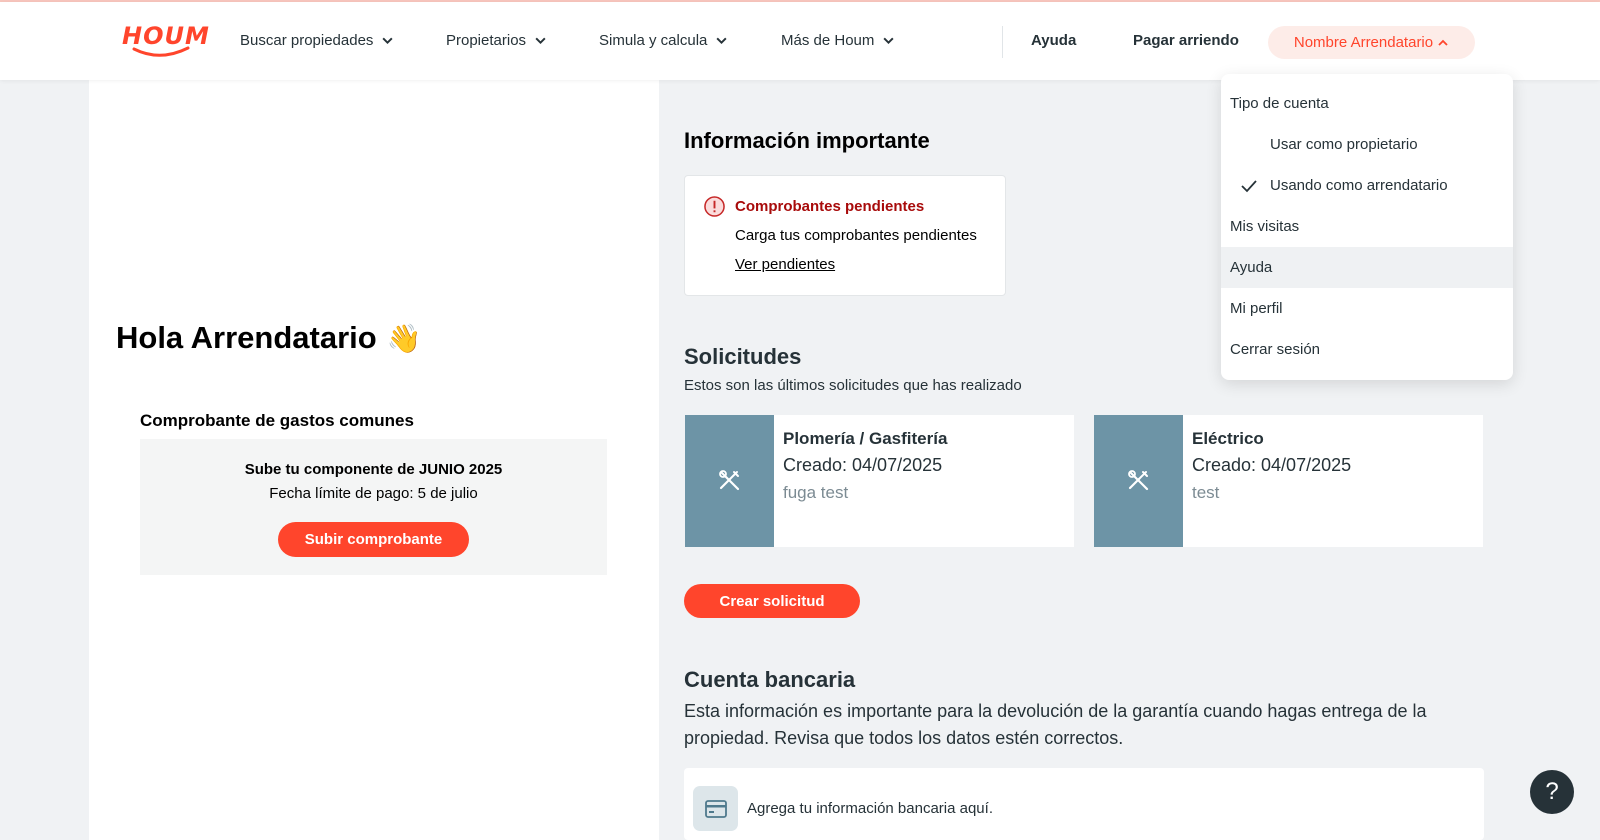 This screenshot has height=840, width=1600. Describe the element at coordinates (373, 469) in the screenshot. I see `receipt-heading: Sube tu componente de JUNIO 2025` at that location.